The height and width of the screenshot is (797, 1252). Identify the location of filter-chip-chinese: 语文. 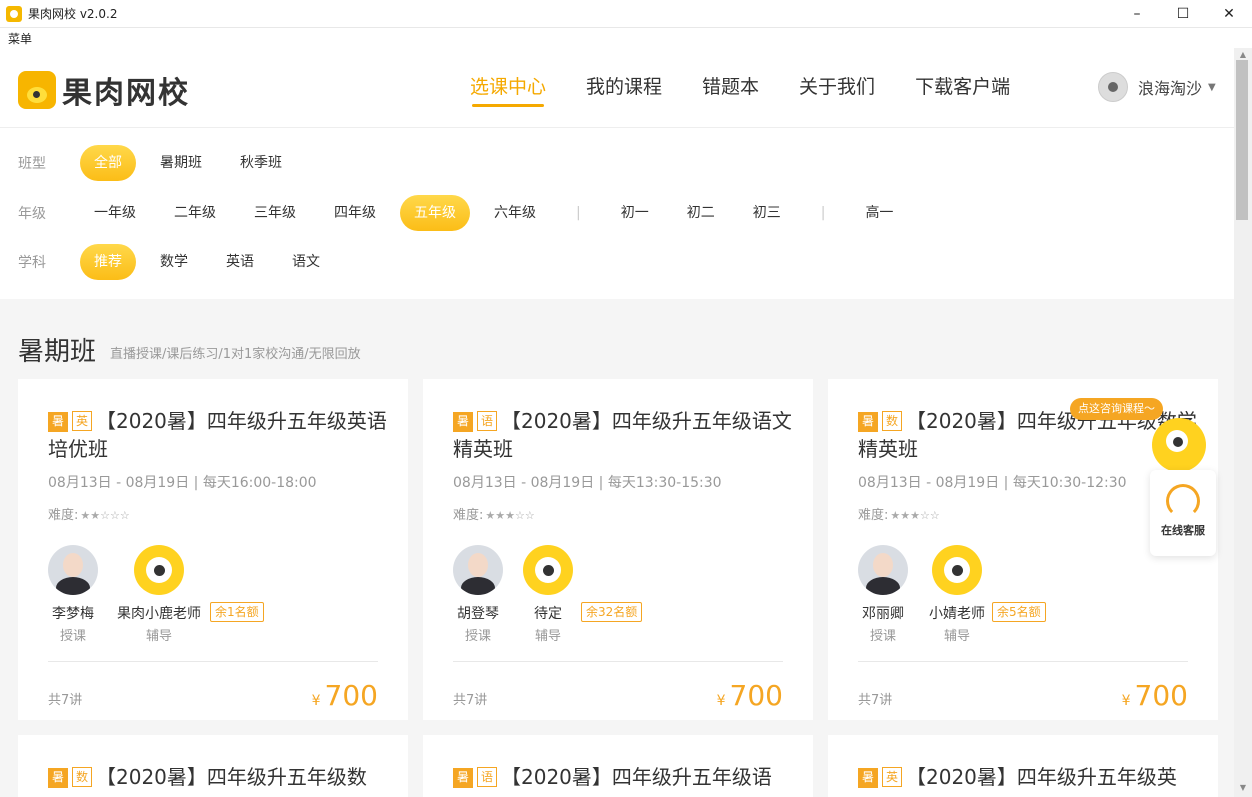
(306, 262).